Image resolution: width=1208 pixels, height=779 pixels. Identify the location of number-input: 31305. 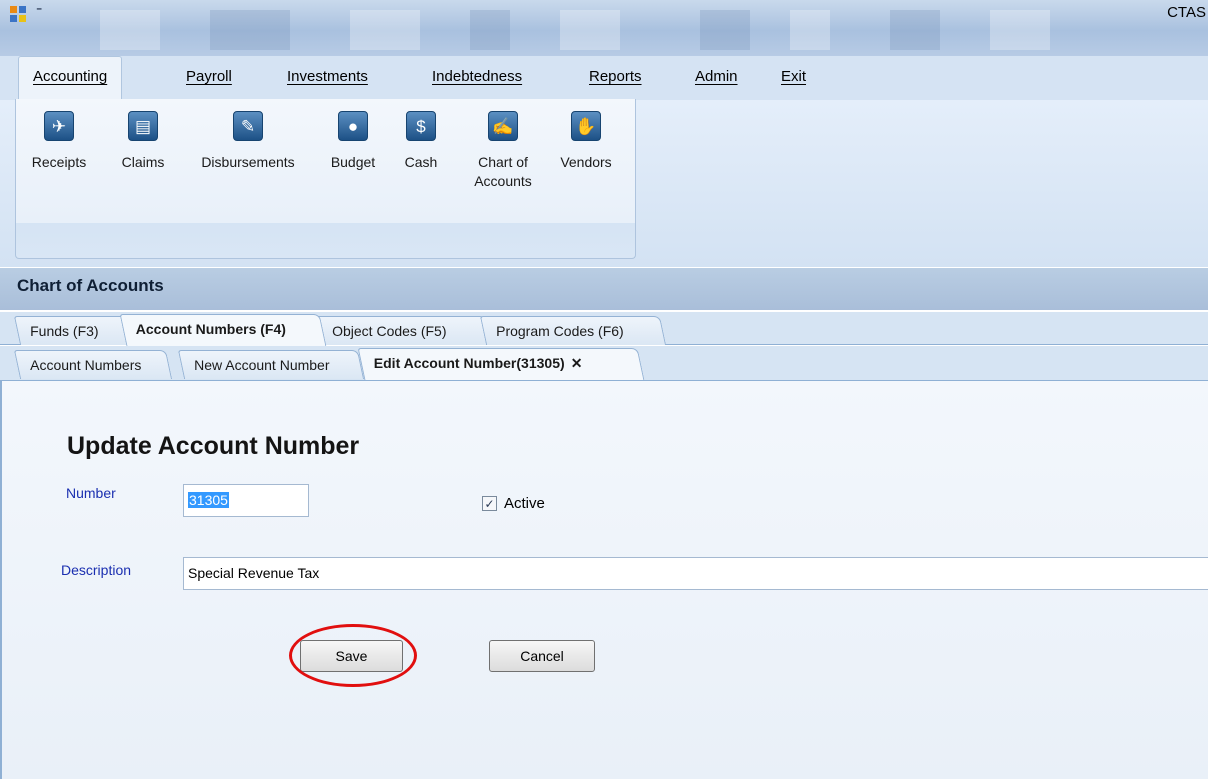
(246, 500).